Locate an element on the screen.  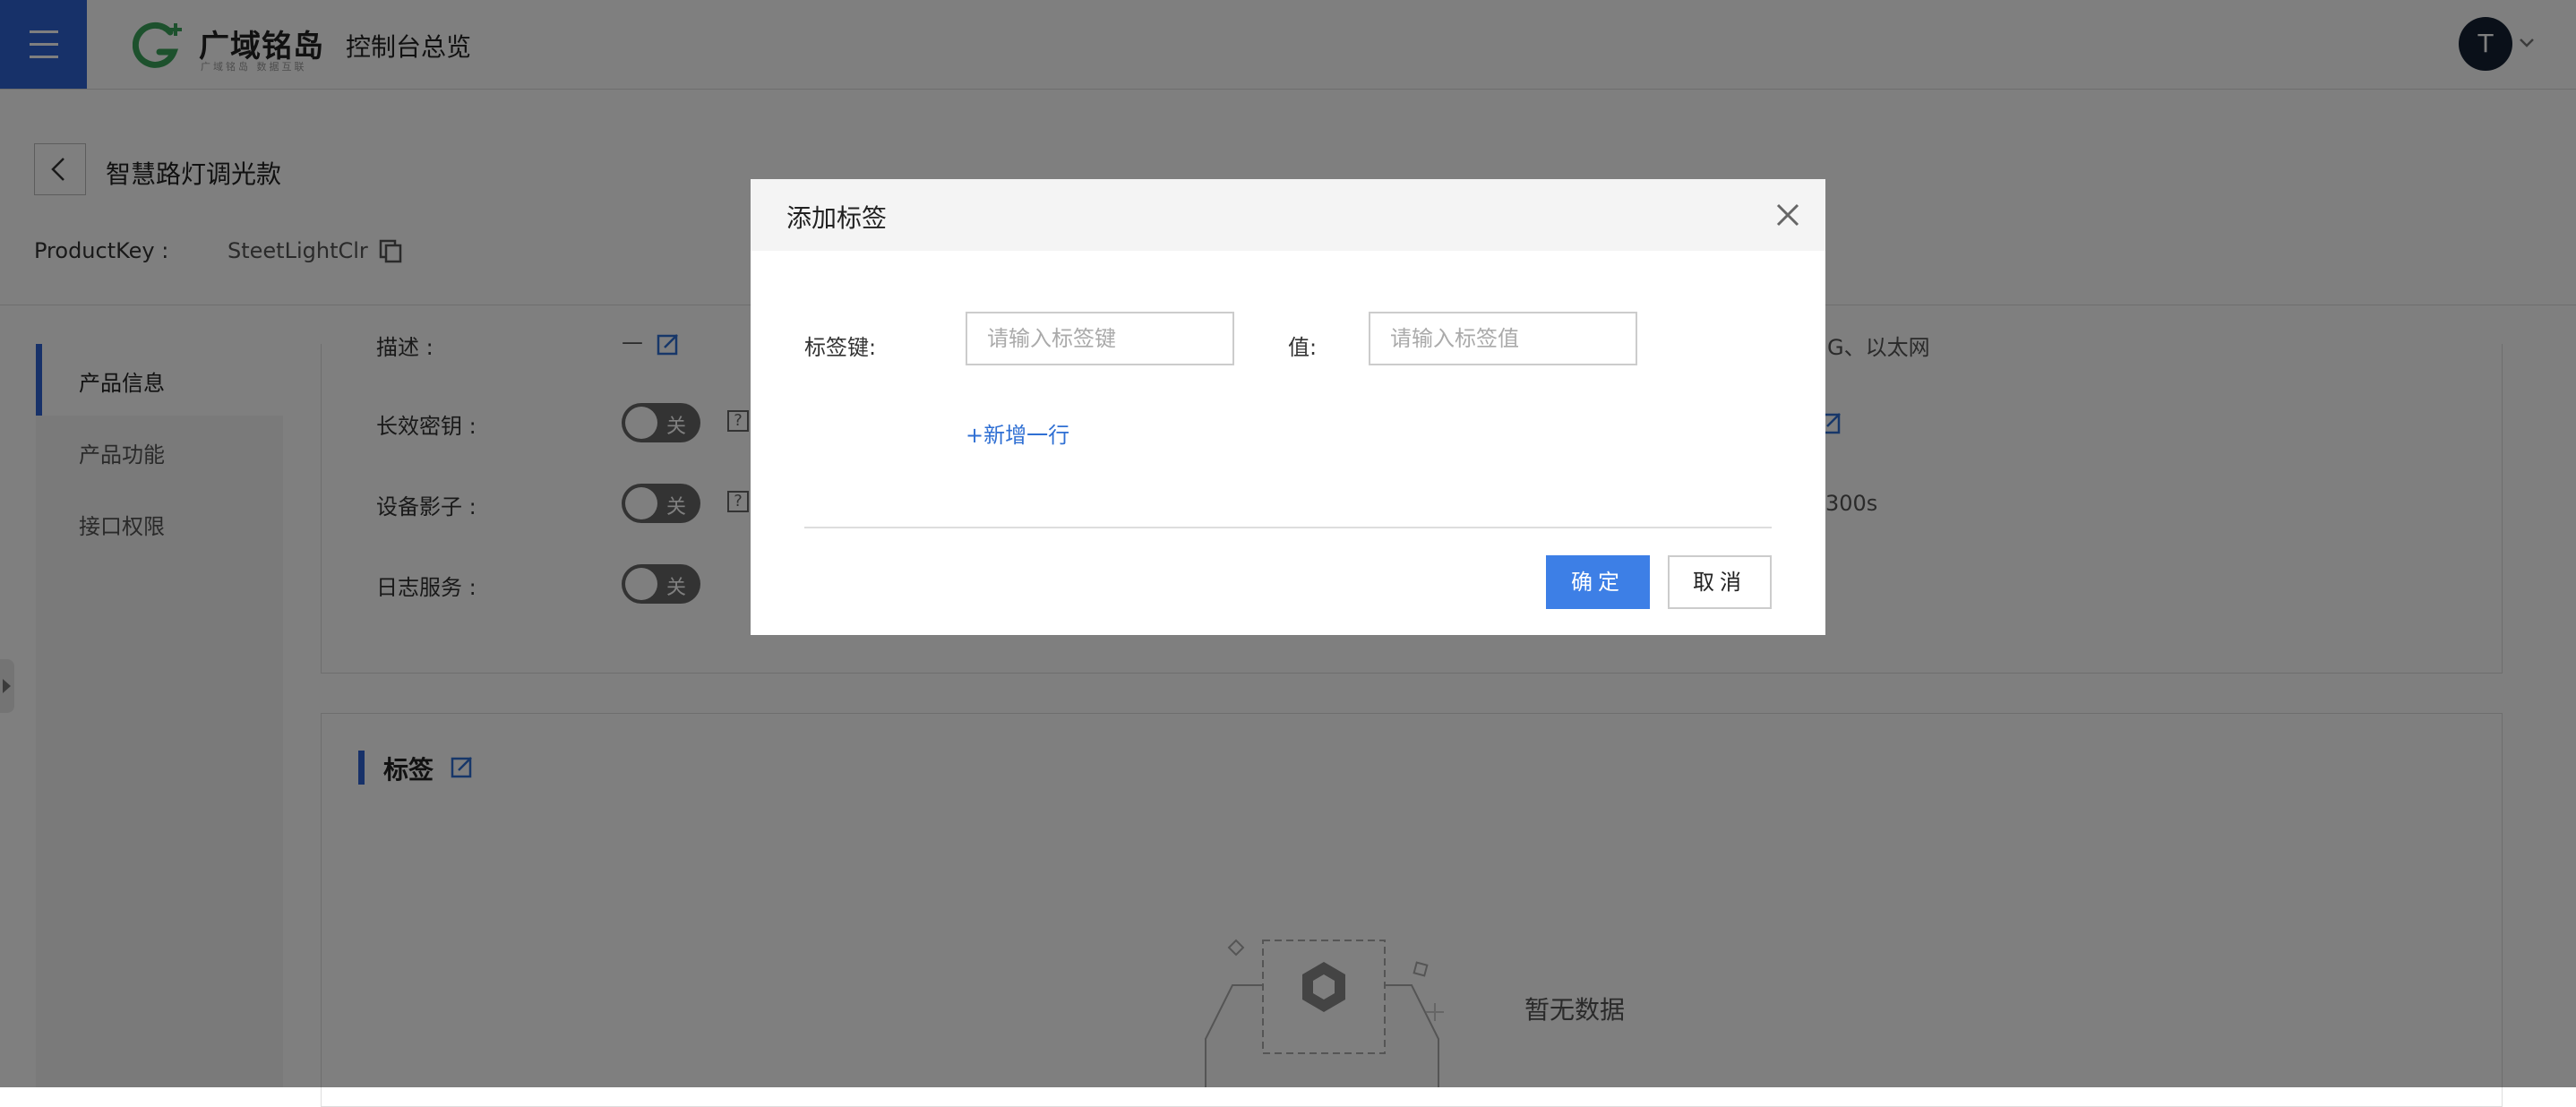
close-icon is located at coordinates (1787, 215).